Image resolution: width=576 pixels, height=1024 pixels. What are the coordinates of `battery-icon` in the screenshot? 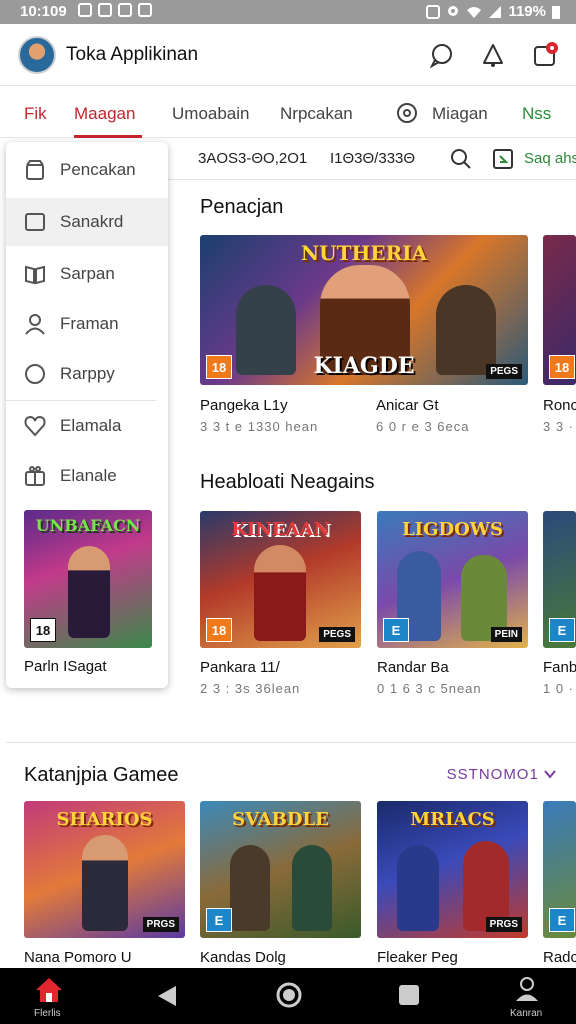 It's located at (556, 12).